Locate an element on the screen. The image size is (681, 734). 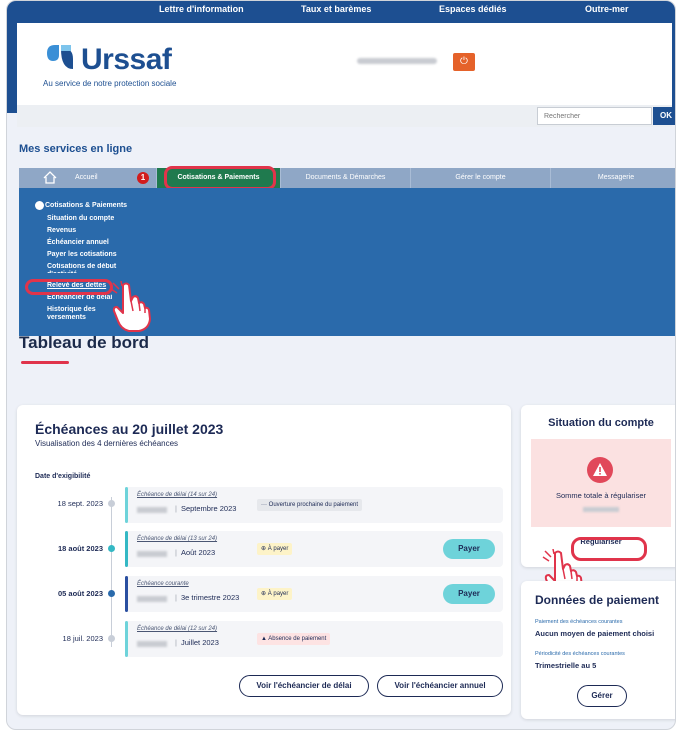
logout-button: ⏻ is located at coordinates (464, 62).